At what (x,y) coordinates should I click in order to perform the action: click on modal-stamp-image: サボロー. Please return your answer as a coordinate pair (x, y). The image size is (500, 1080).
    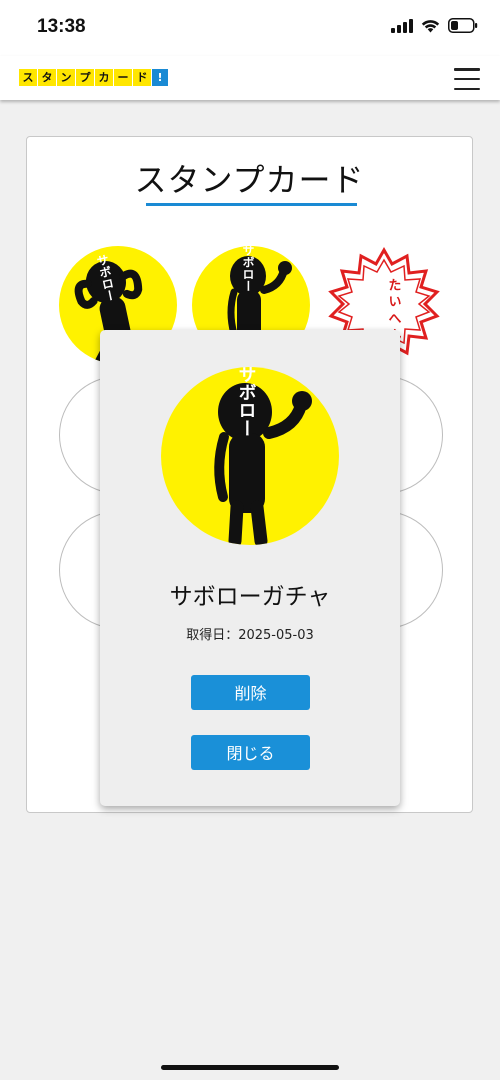
    Looking at the image, I should click on (250, 456).